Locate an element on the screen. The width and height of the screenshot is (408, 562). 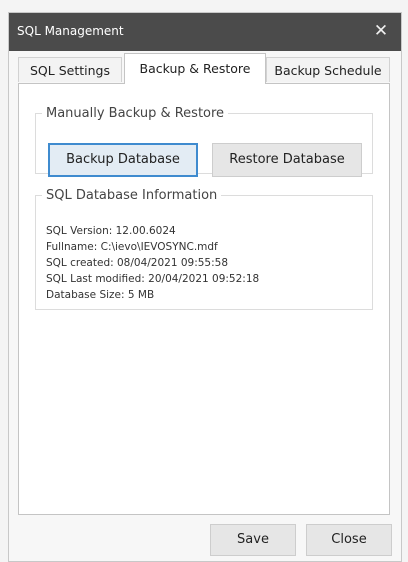
sql-last-modified-text: SQL Last modified: 20/04/2021 09:52:18 is located at coordinates (153, 279).